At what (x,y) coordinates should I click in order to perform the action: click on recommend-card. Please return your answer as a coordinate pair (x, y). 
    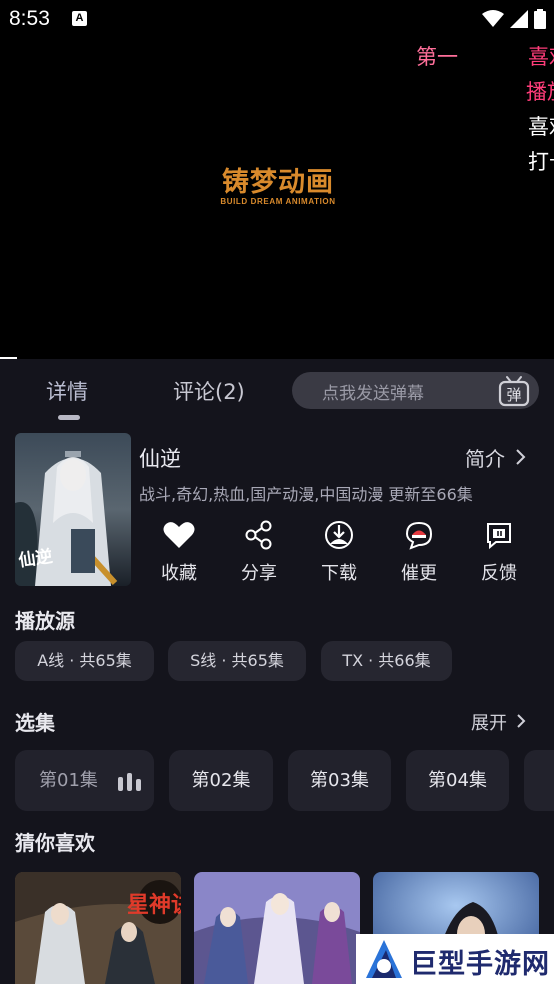
    Looking at the image, I should click on (277, 928).